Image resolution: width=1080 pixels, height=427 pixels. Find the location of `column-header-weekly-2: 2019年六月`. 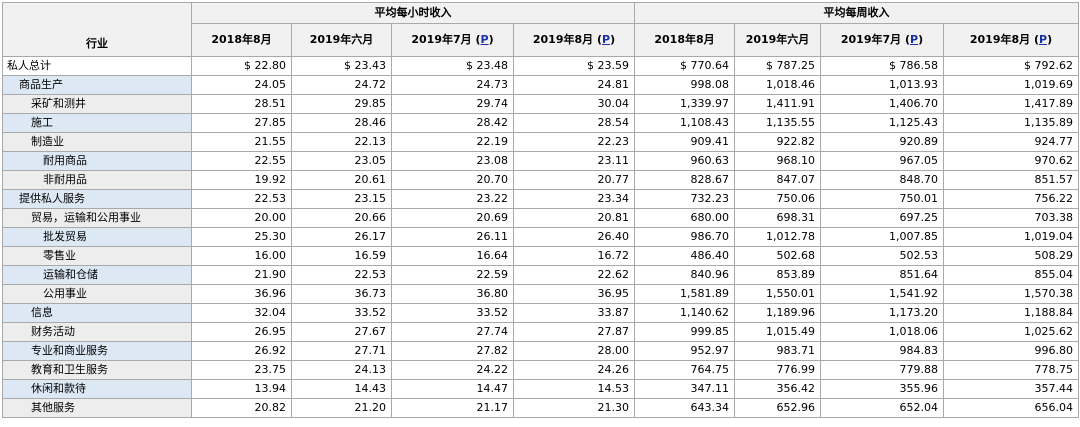

column-header-weekly-2: 2019年六月 is located at coordinates (777, 40).